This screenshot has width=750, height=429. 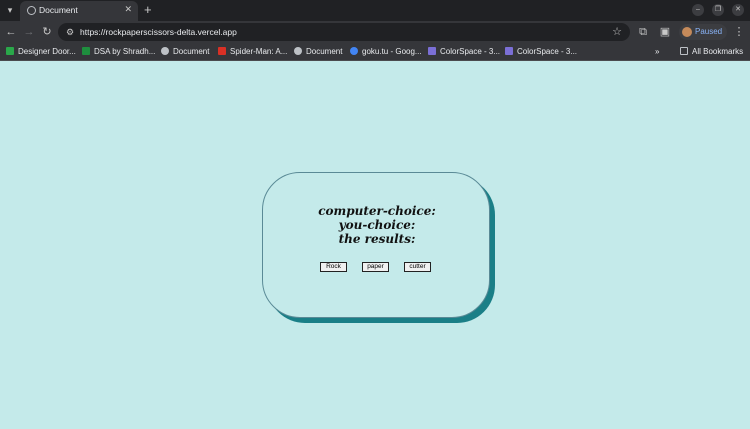 What do you see at coordinates (354, 51) in the screenshot?
I see `google-icon` at bounding box center [354, 51].